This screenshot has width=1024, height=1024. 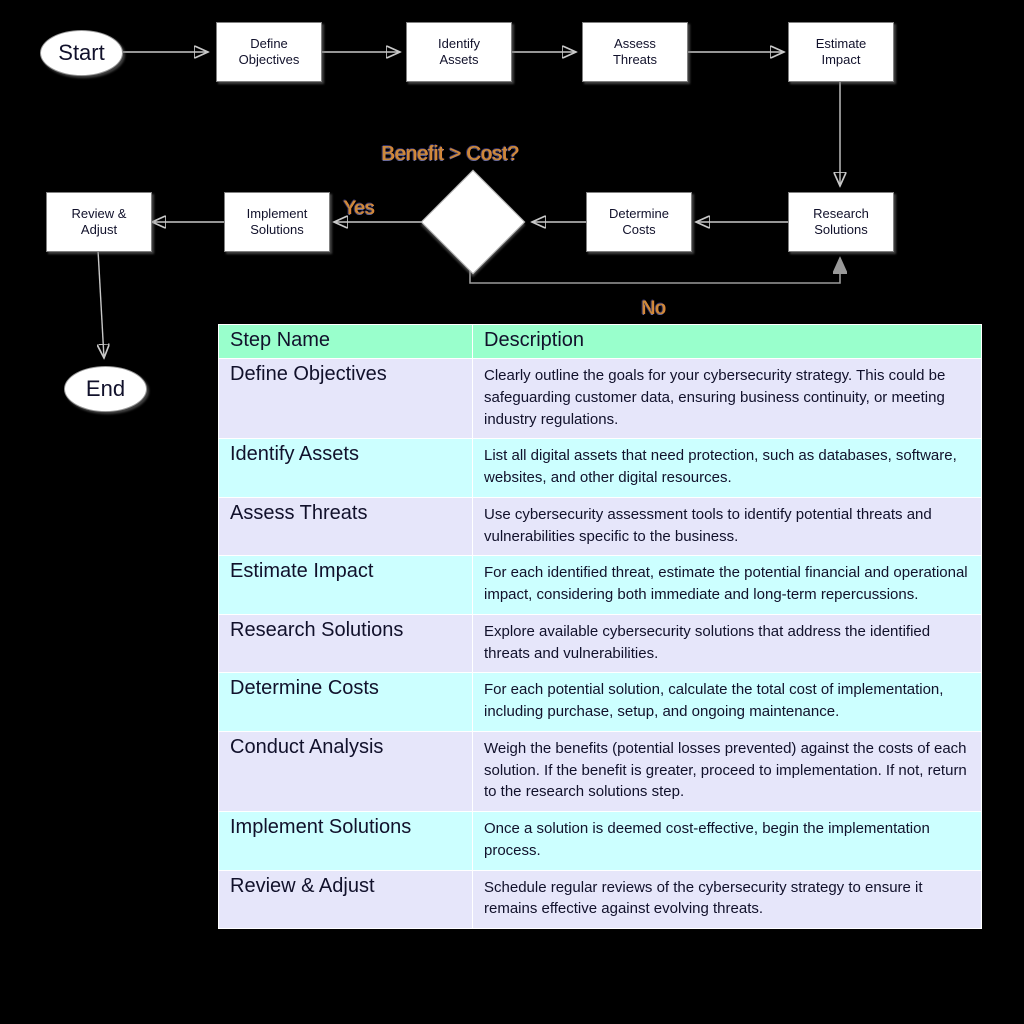 I want to click on cell-step-name: Review & Adjust, so click(x=345, y=899).